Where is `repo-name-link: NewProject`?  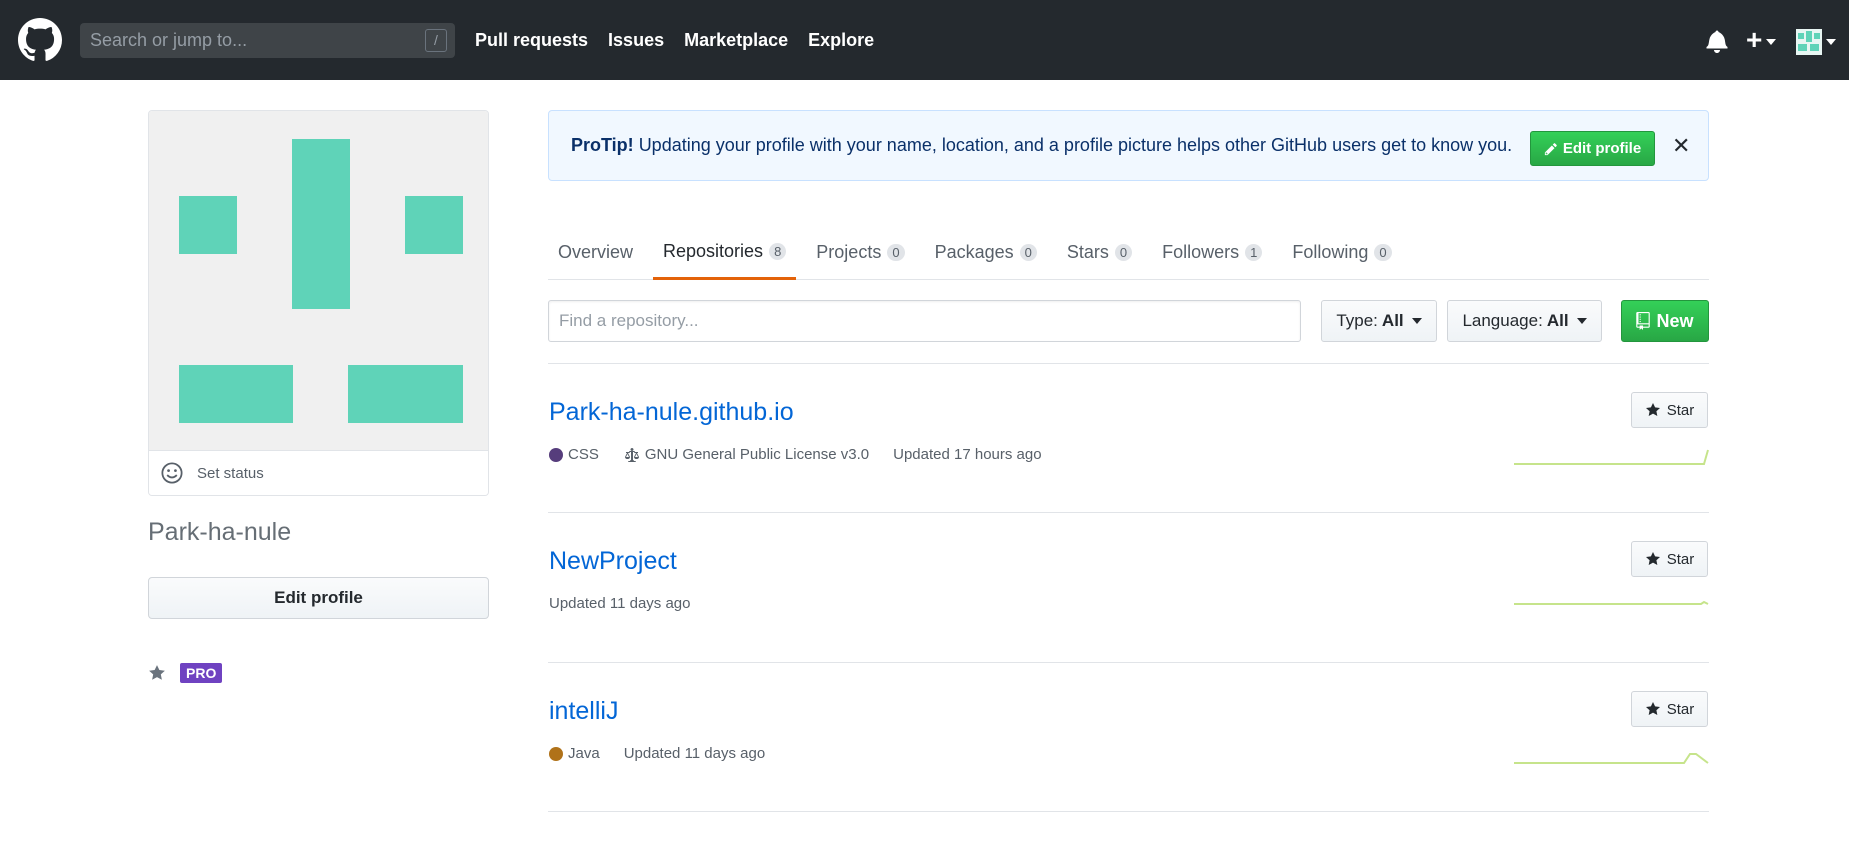 repo-name-link: NewProject is located at coordinates (613, 561).